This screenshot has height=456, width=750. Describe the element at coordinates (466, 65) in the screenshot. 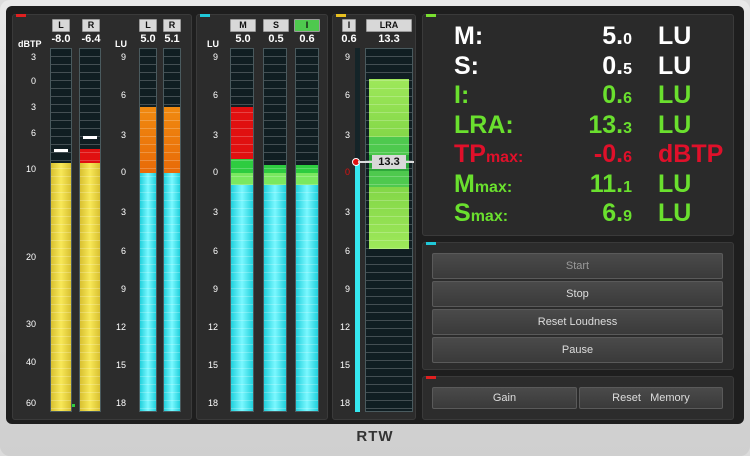

I see `readout-label: S:` at that location.